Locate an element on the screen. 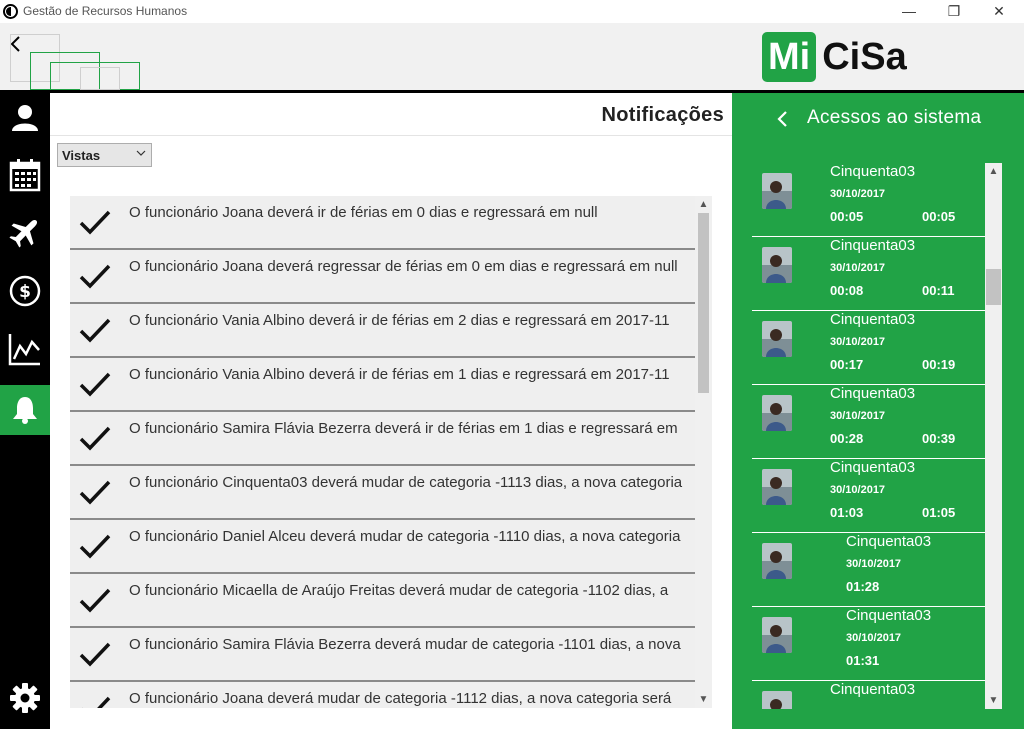 This screenshot has height=729, width=1024. app-icon is located at coordinates (10, 11).